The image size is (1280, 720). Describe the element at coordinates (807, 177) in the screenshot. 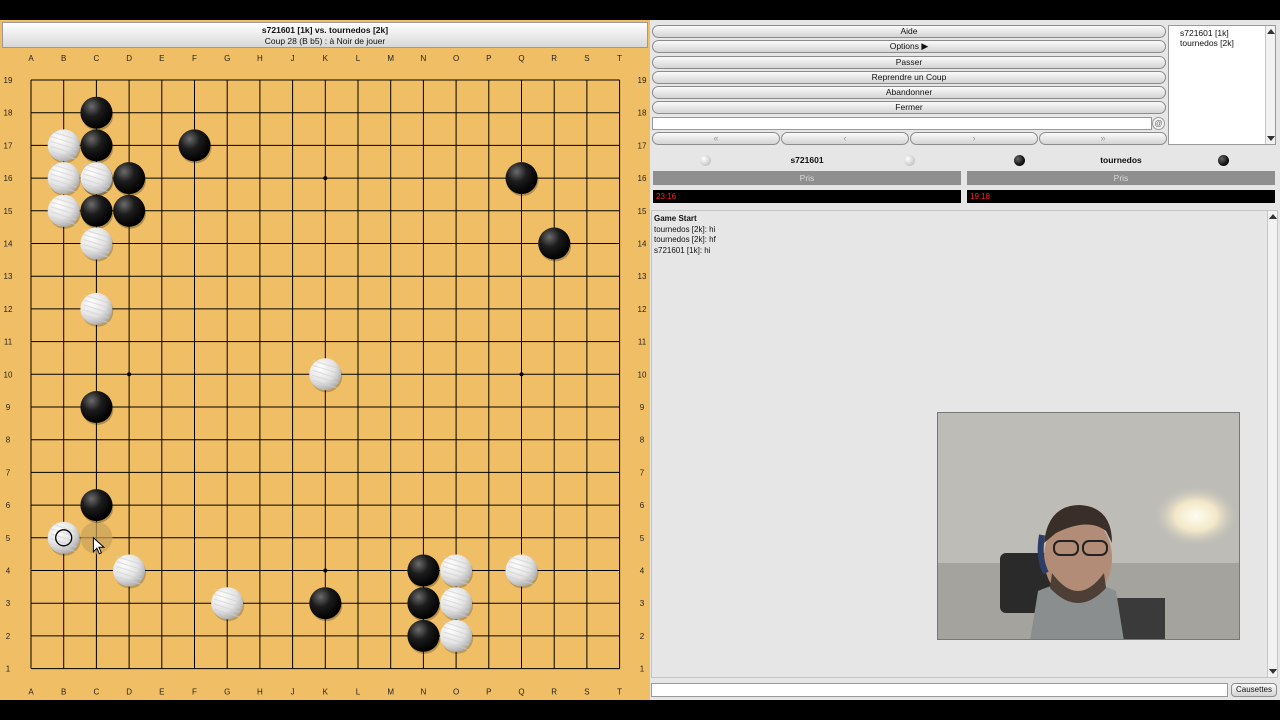

I see `white-player-panel: s721601 Pris 23:16` at that location.